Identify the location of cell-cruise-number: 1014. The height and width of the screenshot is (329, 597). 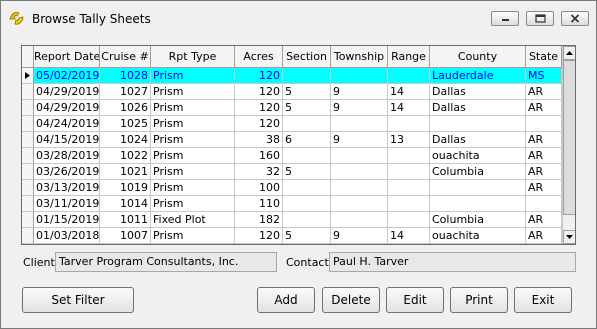
(125, 204).